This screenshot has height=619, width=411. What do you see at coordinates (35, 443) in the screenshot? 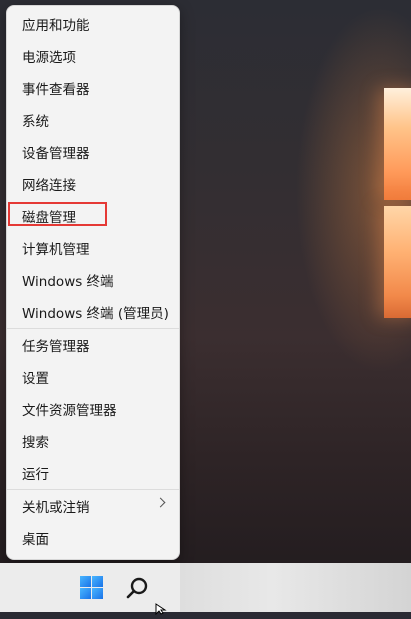
I see `menu-item-label: 搜索` at bounding box center [35, 443].